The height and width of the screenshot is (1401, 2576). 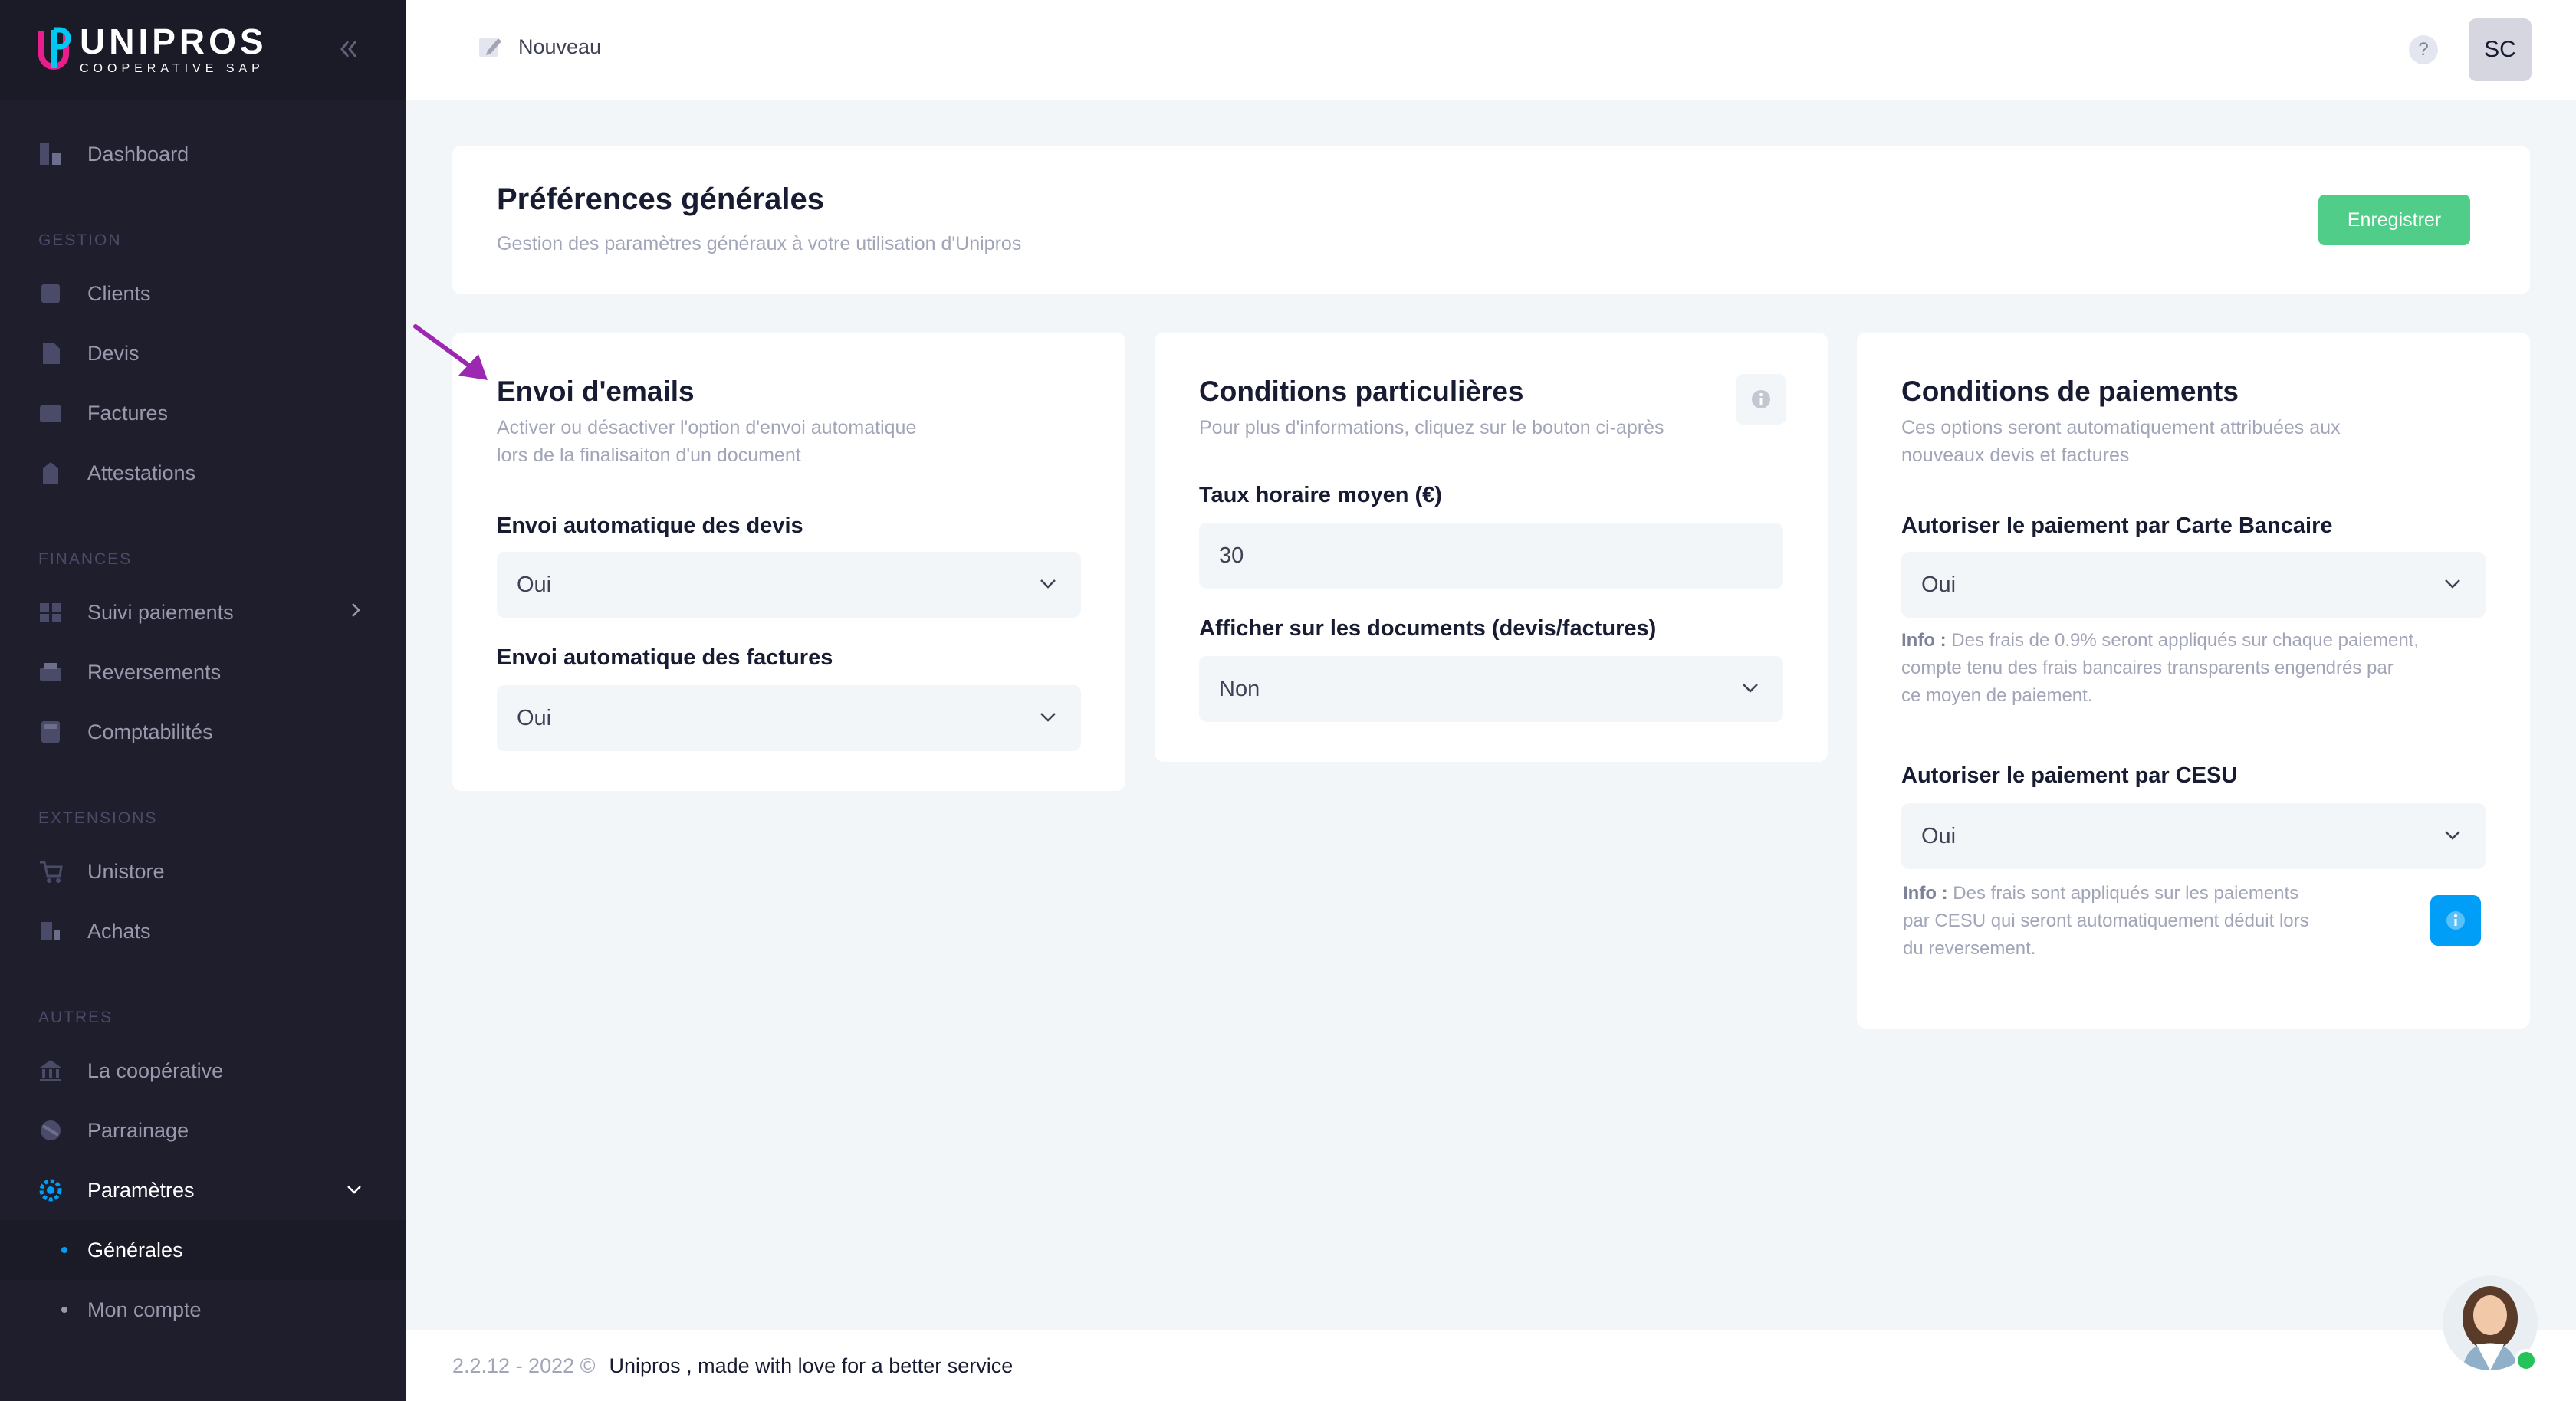 What do you see at coordinates (172, 68) in the screenshot?
I see `brand-tagline: COOPERATIVE SAP` at bounding box center [172, 68].